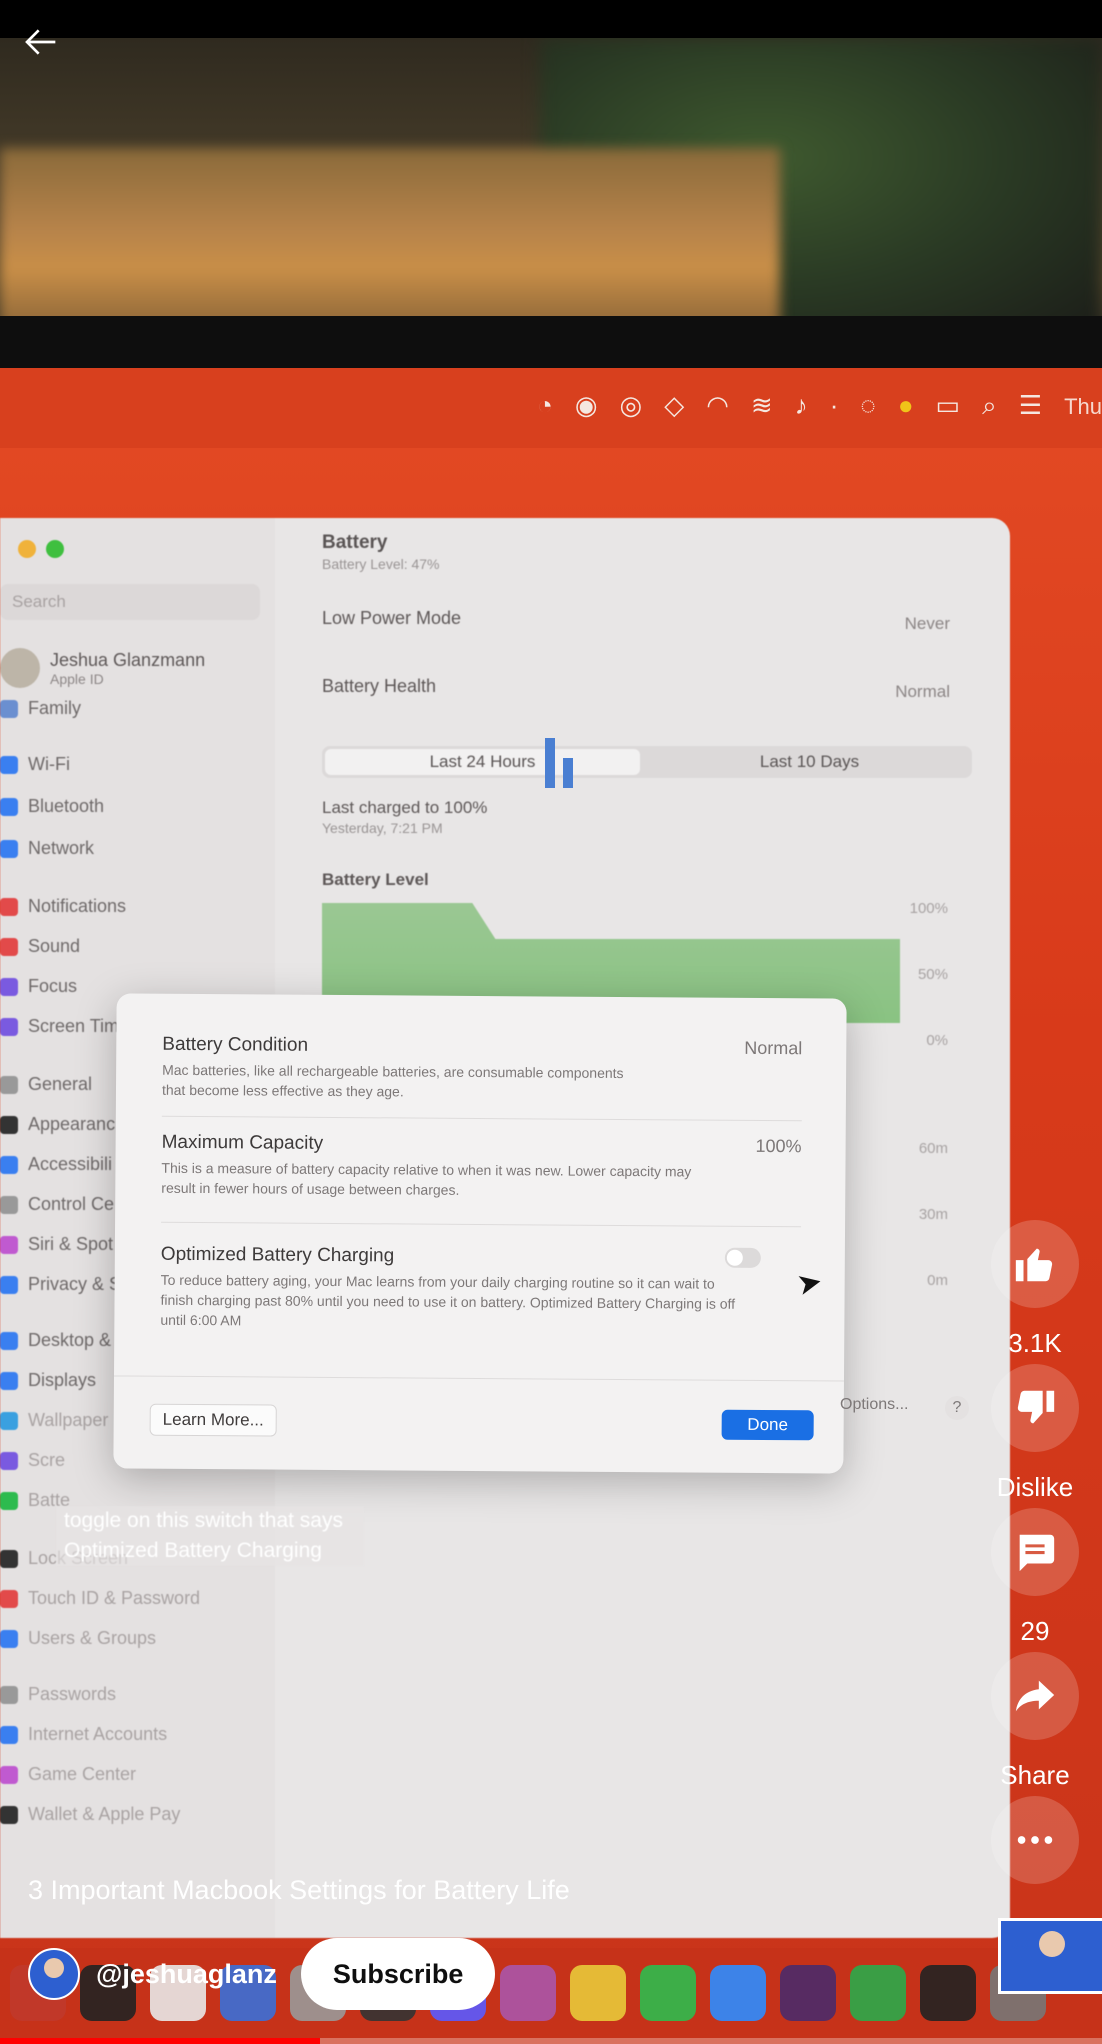  What do you see at coordinates (46, 46) in the screenshot?
I see `back-arrow-icon` at bounding box center [46, 46].